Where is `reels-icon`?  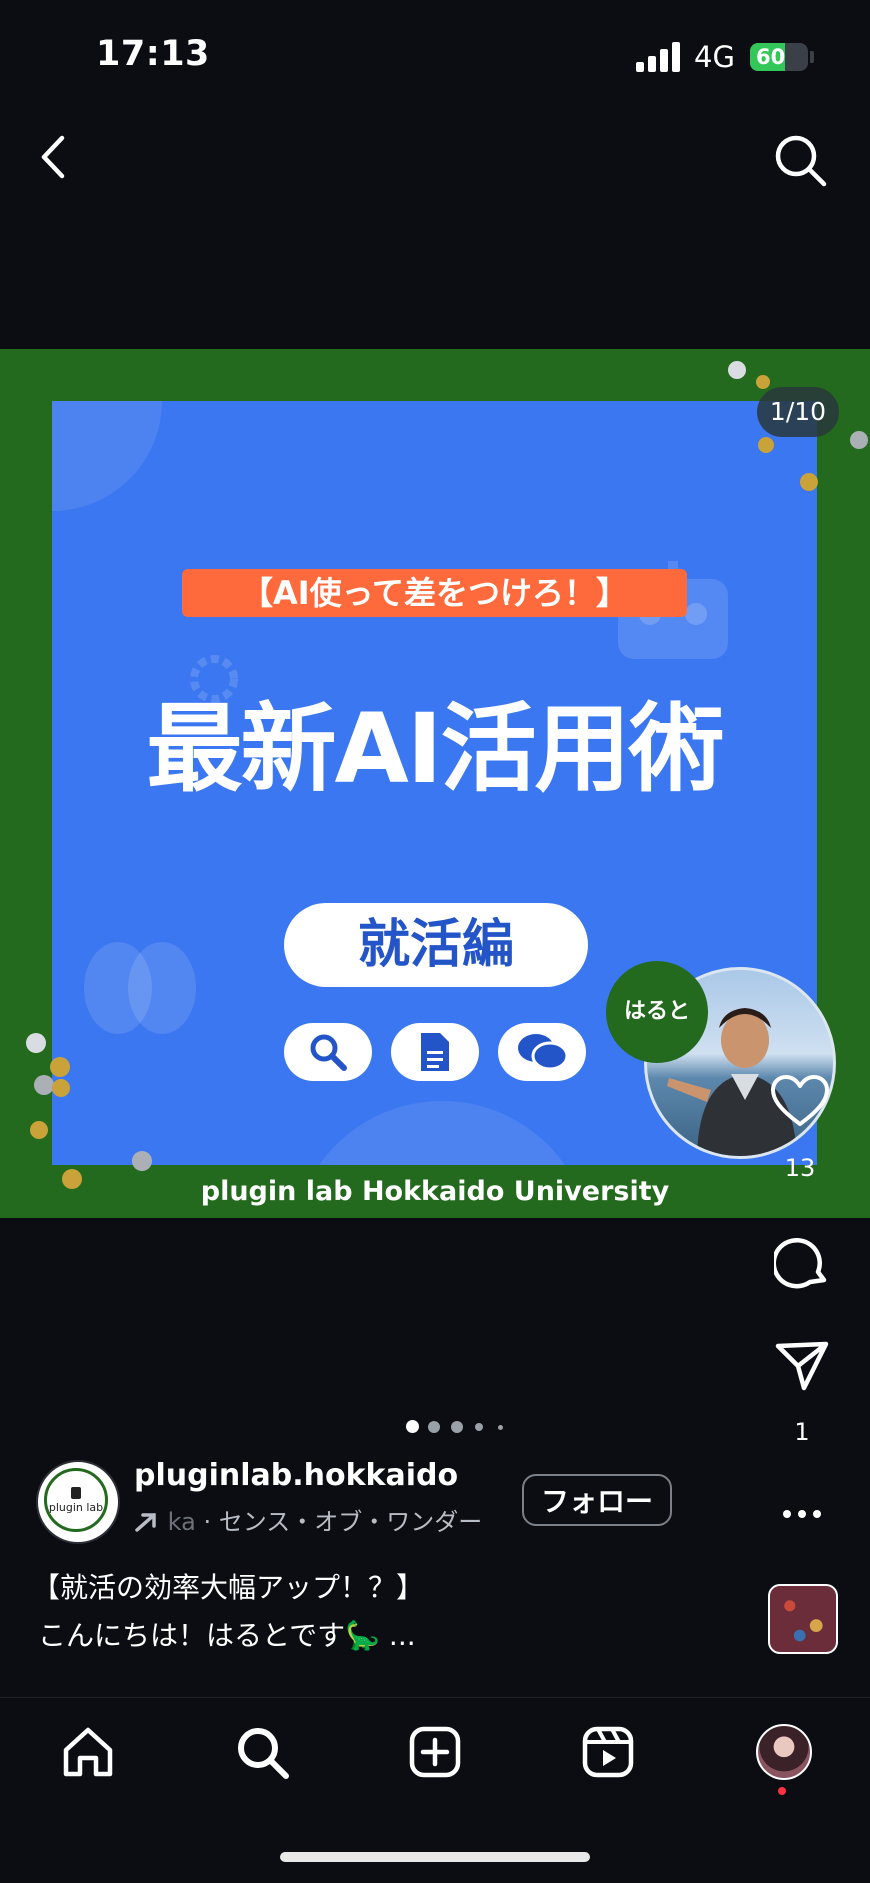 reels-icon is located at coordinates (608, 1752).